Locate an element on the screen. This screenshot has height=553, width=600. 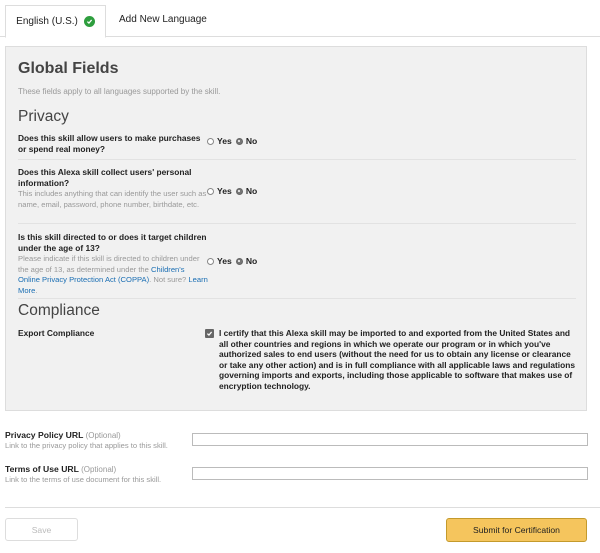
compliance-section-title: Compliance is located at coordinates (59, 310).